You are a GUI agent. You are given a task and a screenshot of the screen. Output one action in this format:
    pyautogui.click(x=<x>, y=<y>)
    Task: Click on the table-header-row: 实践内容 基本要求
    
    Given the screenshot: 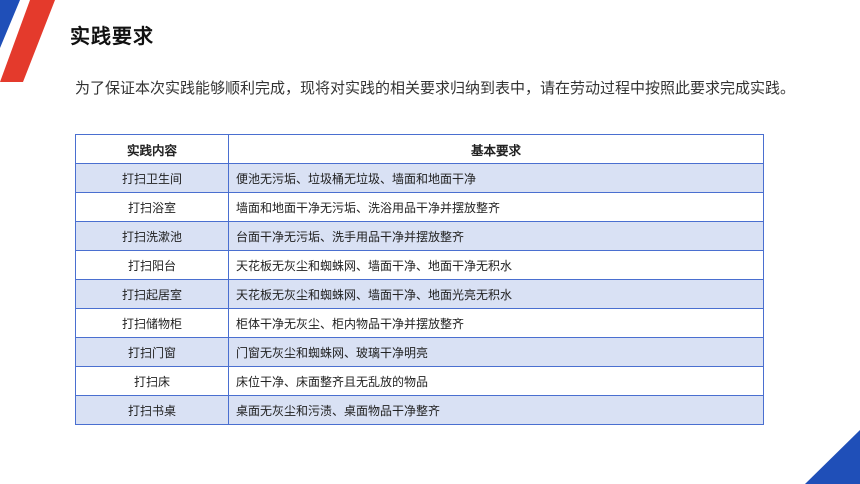 What is the action you would take?
    pyautogui.click(x=419, y=149)
    